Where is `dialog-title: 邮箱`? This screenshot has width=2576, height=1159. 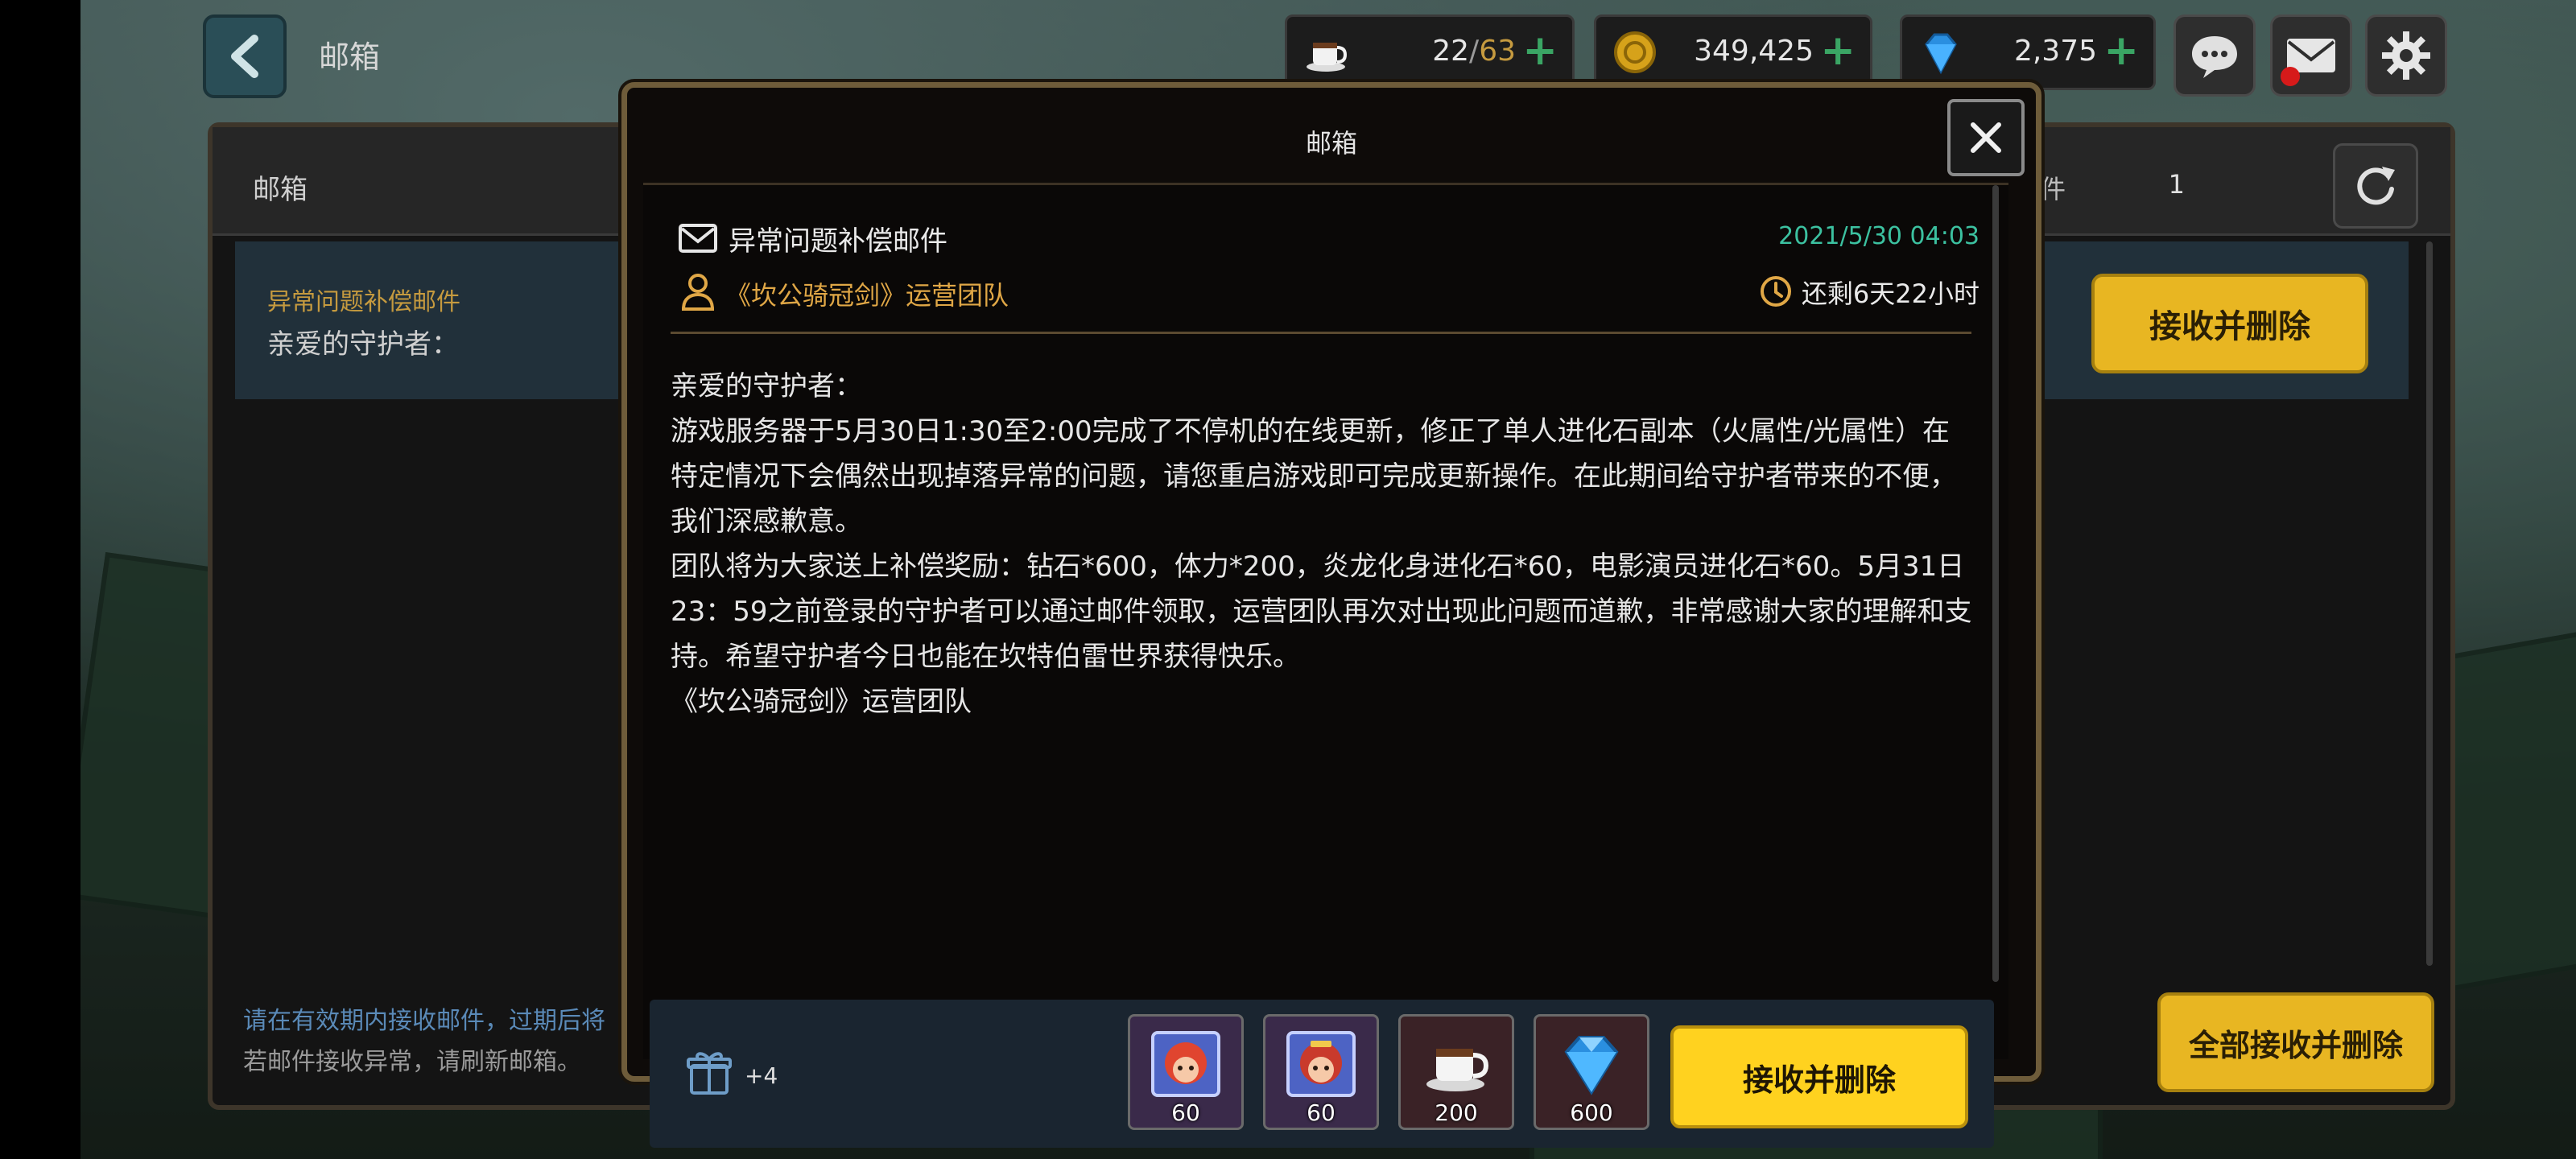
dialog-title: 邮箱 is located at coordinates (1331, 143).